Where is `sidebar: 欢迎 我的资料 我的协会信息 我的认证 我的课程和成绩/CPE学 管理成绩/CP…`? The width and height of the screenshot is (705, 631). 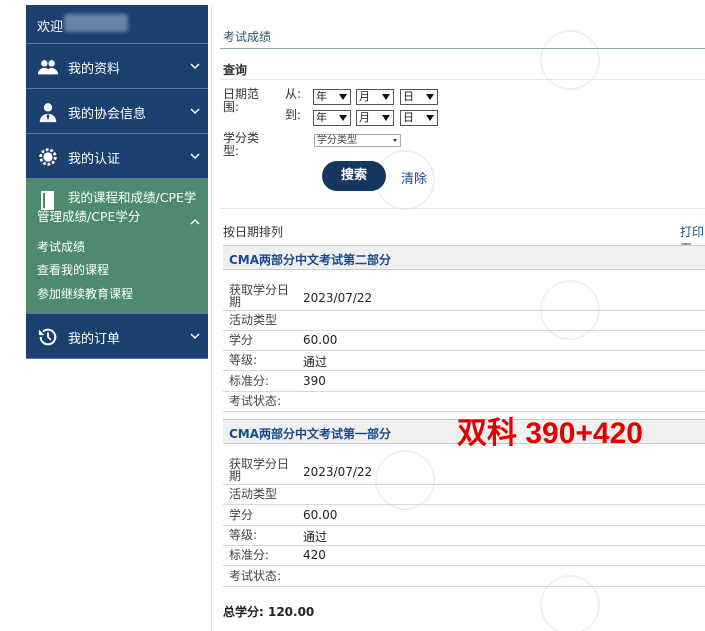
sidebar: 欢迎 我的资料 我的协会信息 我的认证 我的课程和成绩/CPE学 管理成绩/CP… is located at coordinates (117, 184).